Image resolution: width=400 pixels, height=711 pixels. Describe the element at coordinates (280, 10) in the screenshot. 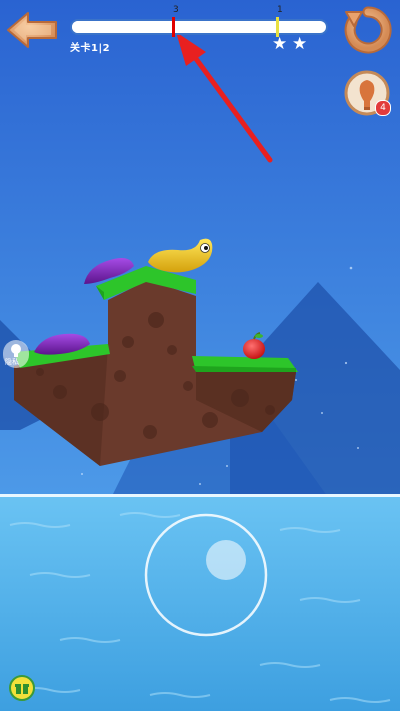

I see `one-star-threshold-label: 1` at that location.